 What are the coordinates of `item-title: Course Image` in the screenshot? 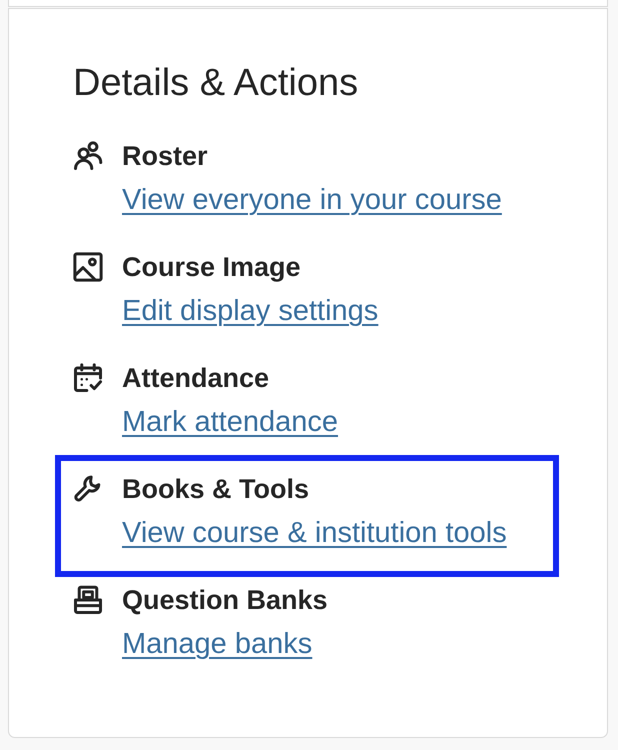 It's located at (212, 267).